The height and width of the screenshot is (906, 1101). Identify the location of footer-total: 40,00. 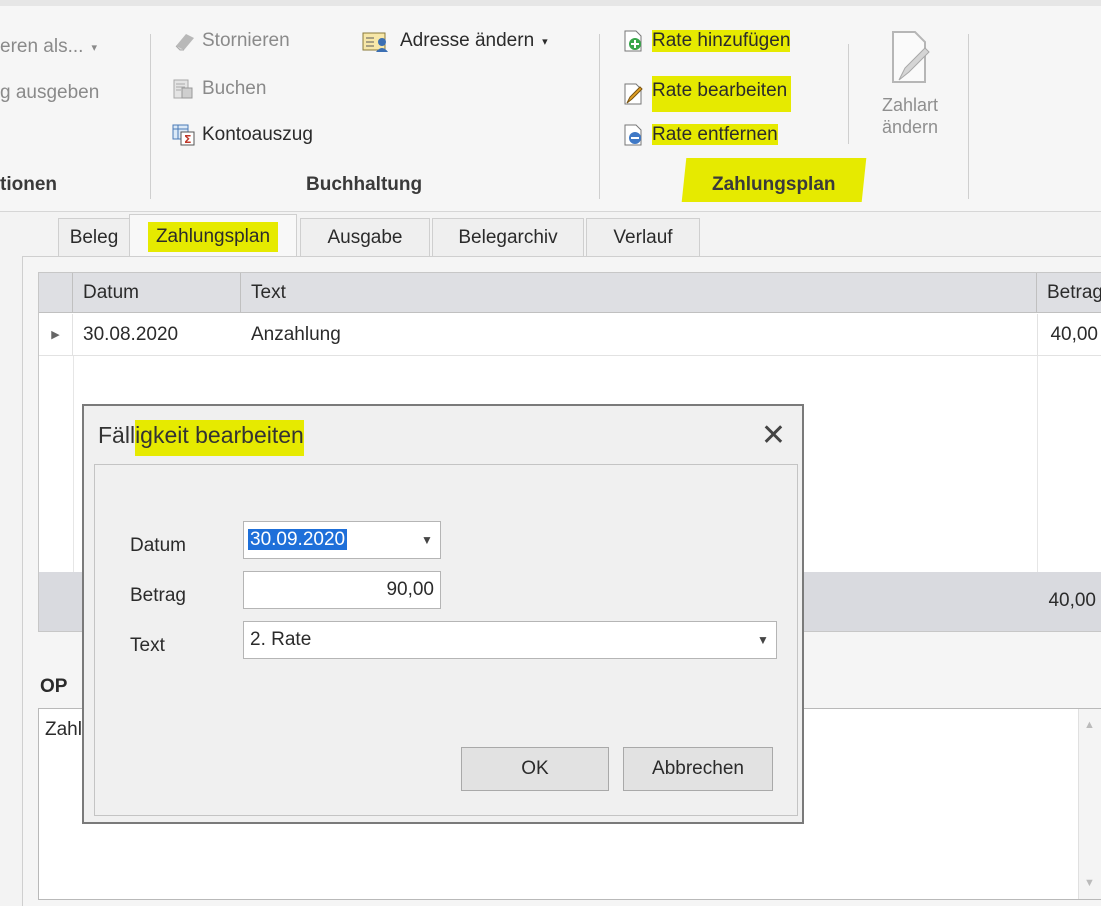
(1072, 600).